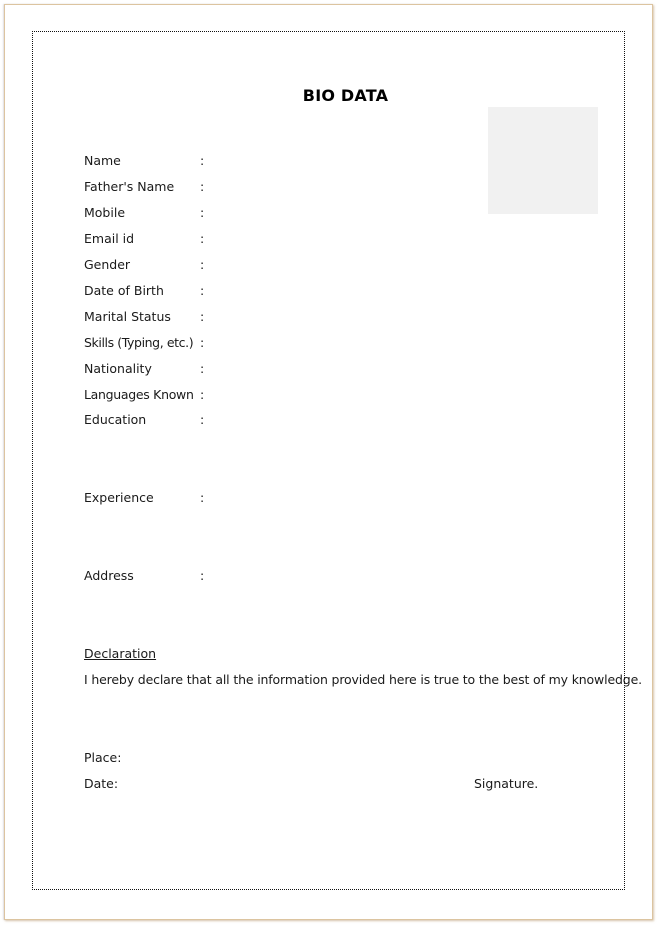 The image size is (659, 927). What do you see at coordinates (120, 653) in the screenshot?
I see `declaration-heading: Declaration` at bounding box center [120, 653].